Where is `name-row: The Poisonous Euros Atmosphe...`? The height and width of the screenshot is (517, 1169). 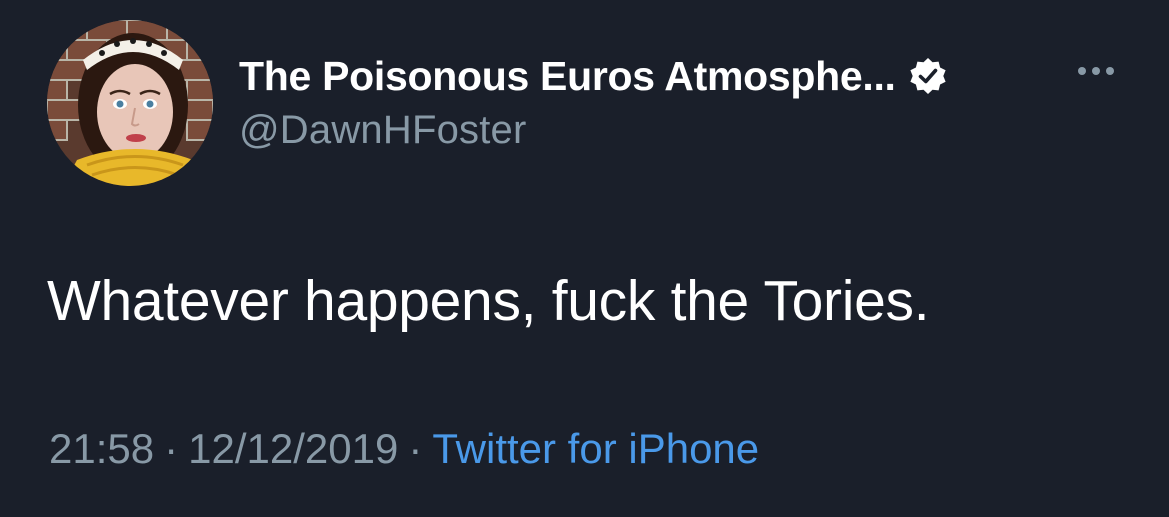 name-row: The Poisonous Euros Atmosphe... is located at coordinates (689, 76).